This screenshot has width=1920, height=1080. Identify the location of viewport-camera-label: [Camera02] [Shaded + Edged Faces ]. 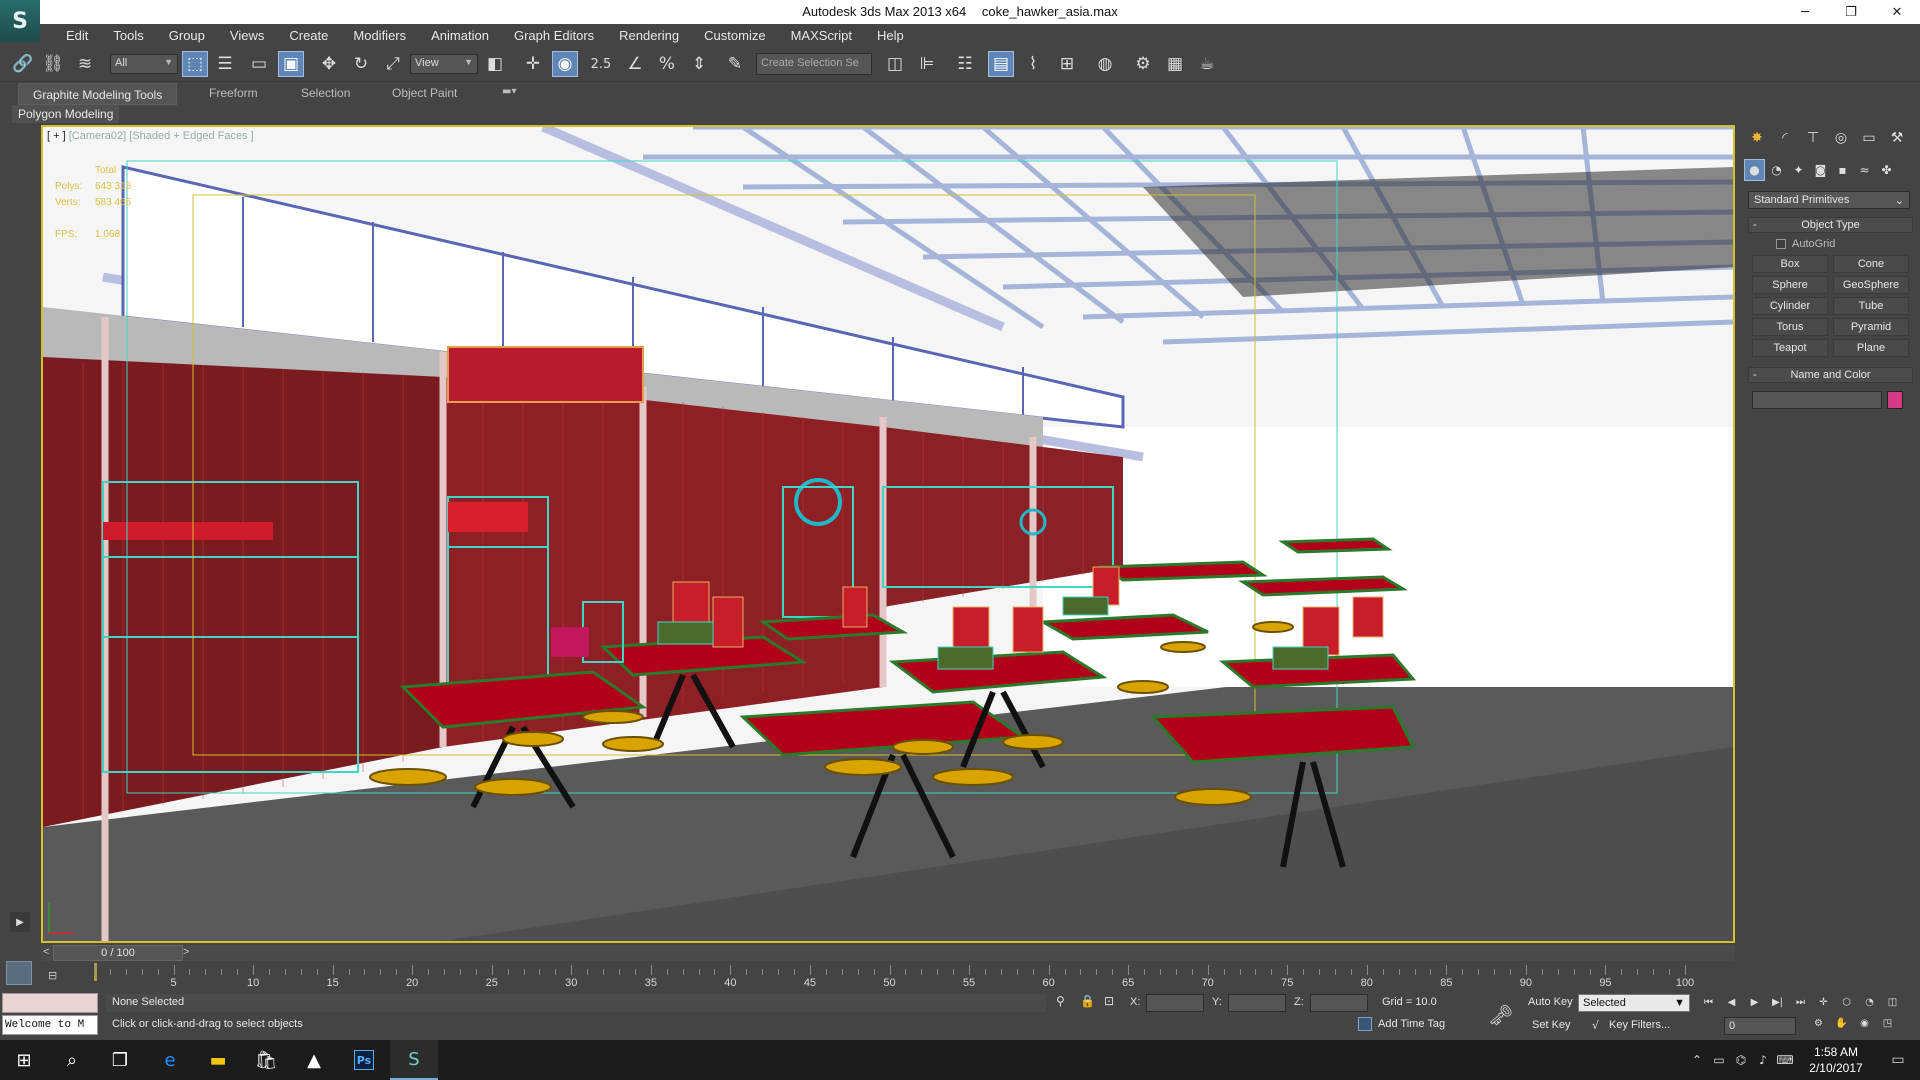
(161, 136).